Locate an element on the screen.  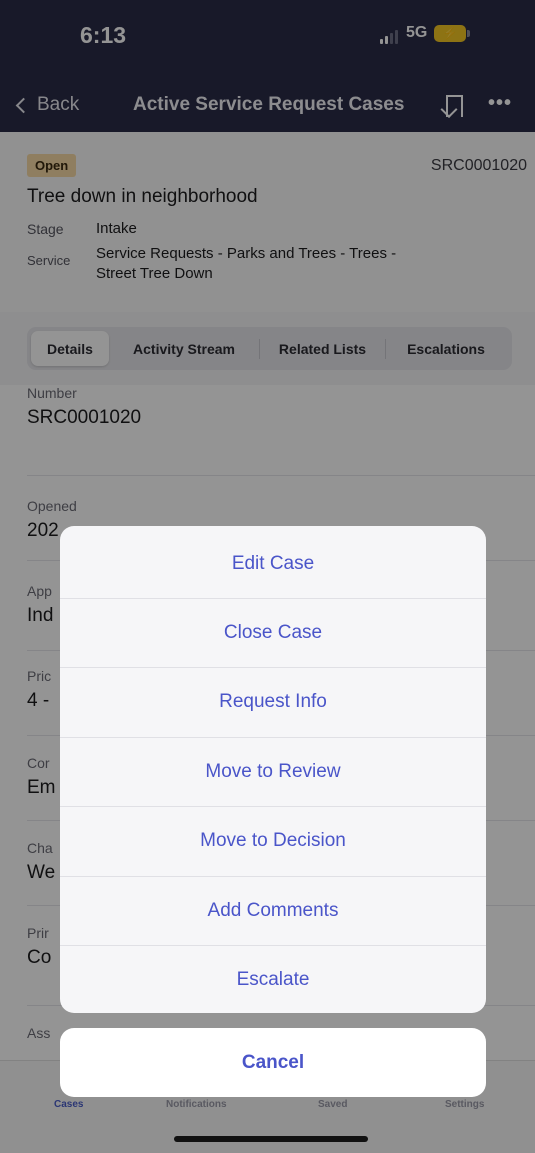
home-indicator is located at coordinates (271, 1139).